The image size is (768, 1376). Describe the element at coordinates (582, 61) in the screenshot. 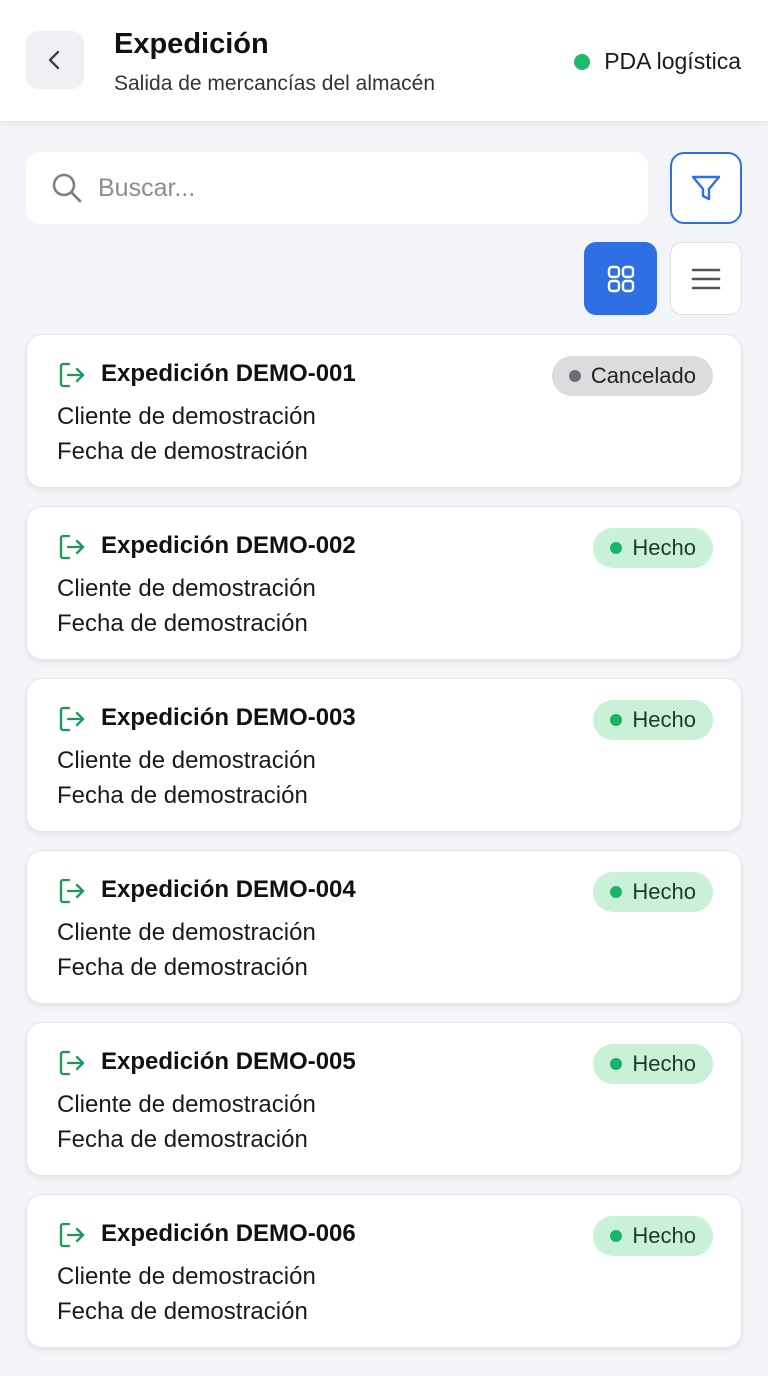

I see `online-status-dot` at that location.